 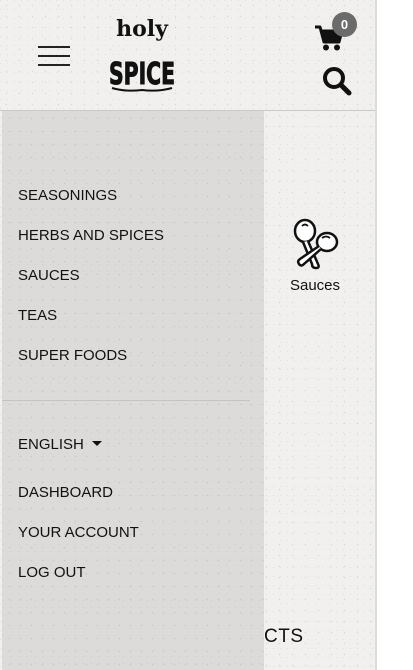 I want to click on category-tile-sauces: Sauces, so click(x=315, y=256).